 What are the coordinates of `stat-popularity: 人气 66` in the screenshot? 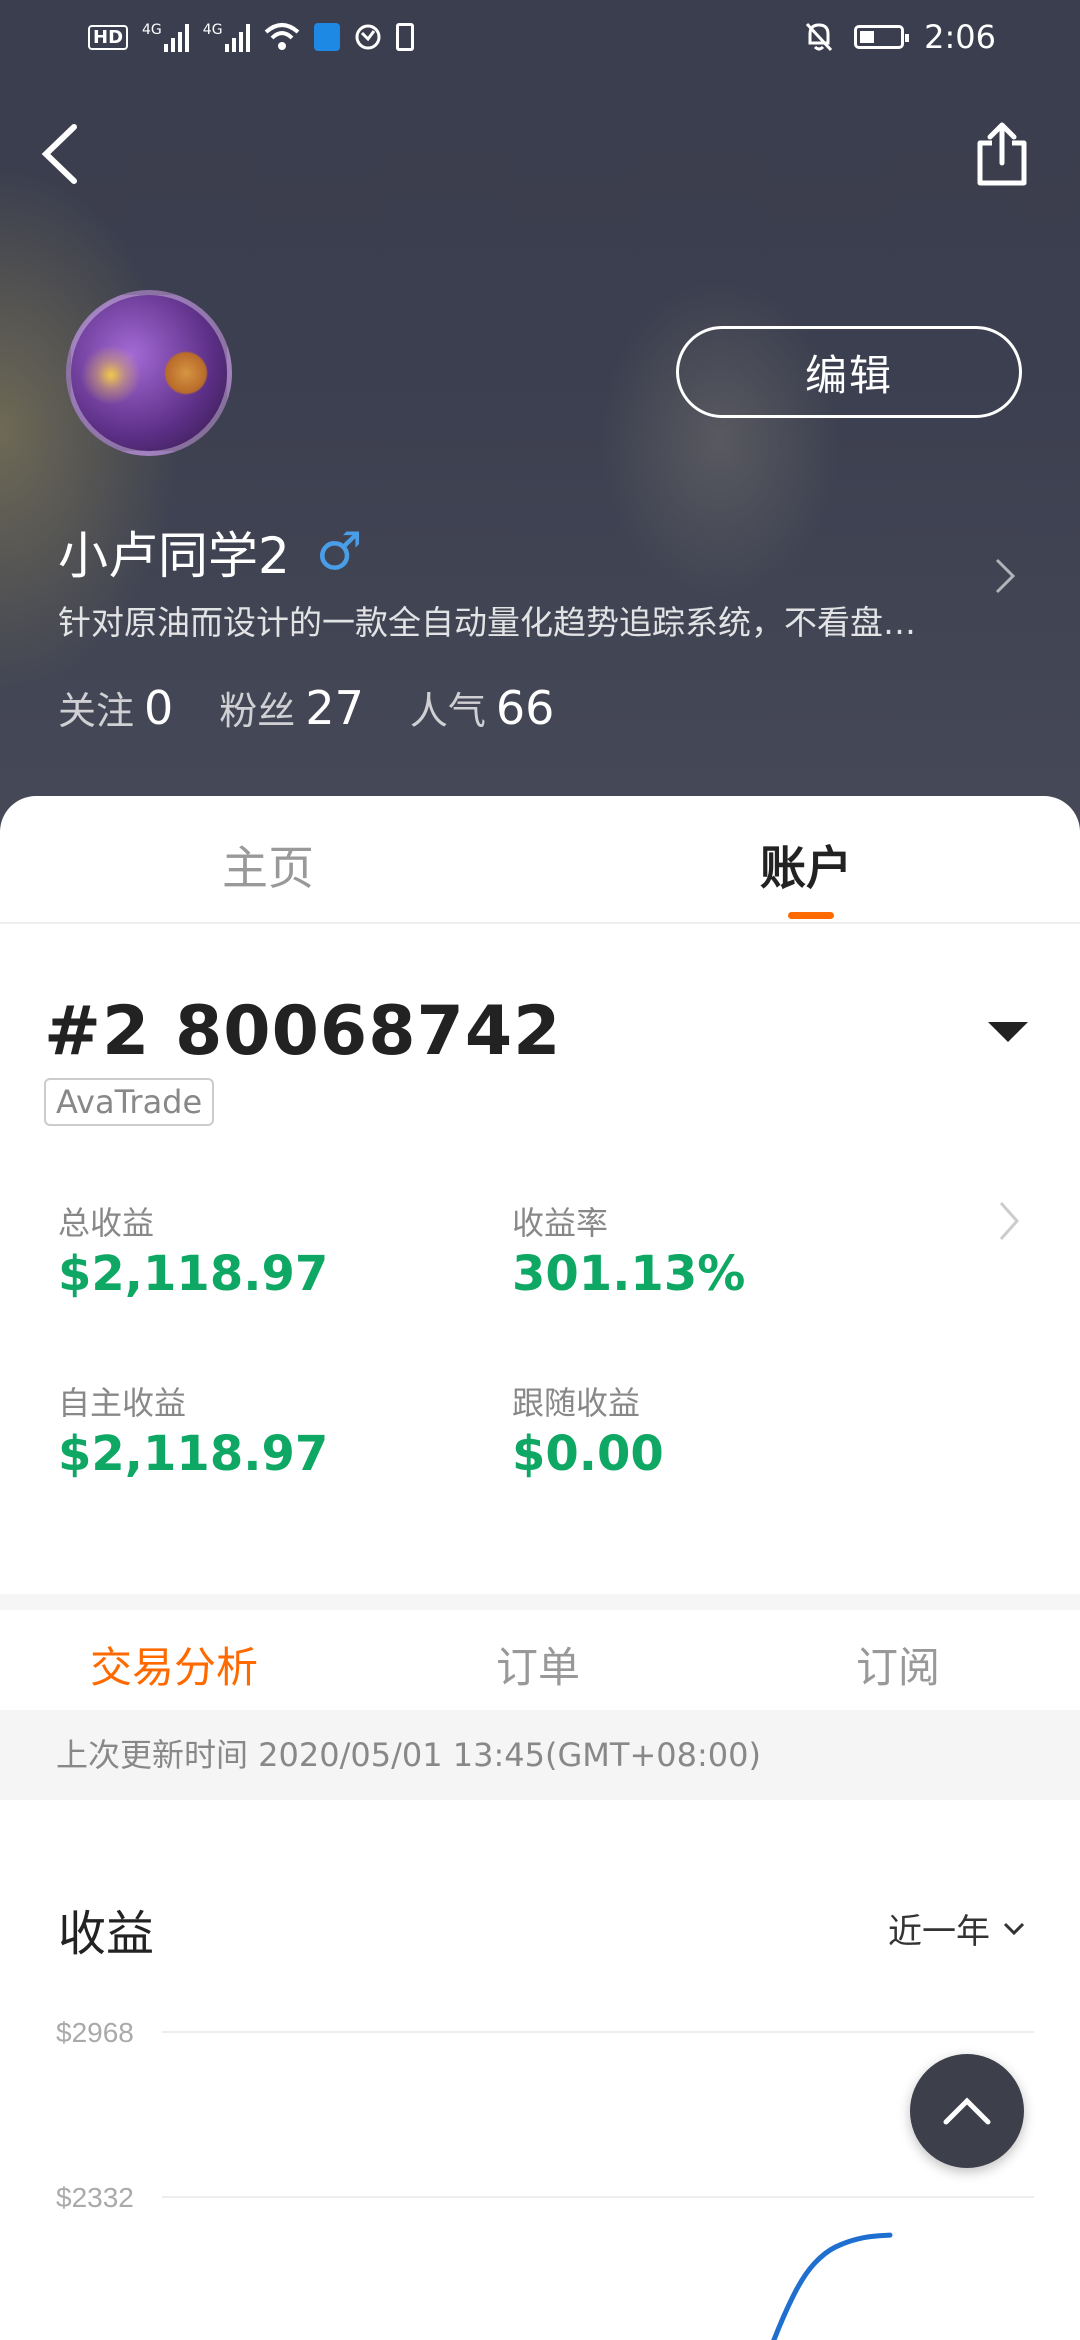 It's located at (482, 707).